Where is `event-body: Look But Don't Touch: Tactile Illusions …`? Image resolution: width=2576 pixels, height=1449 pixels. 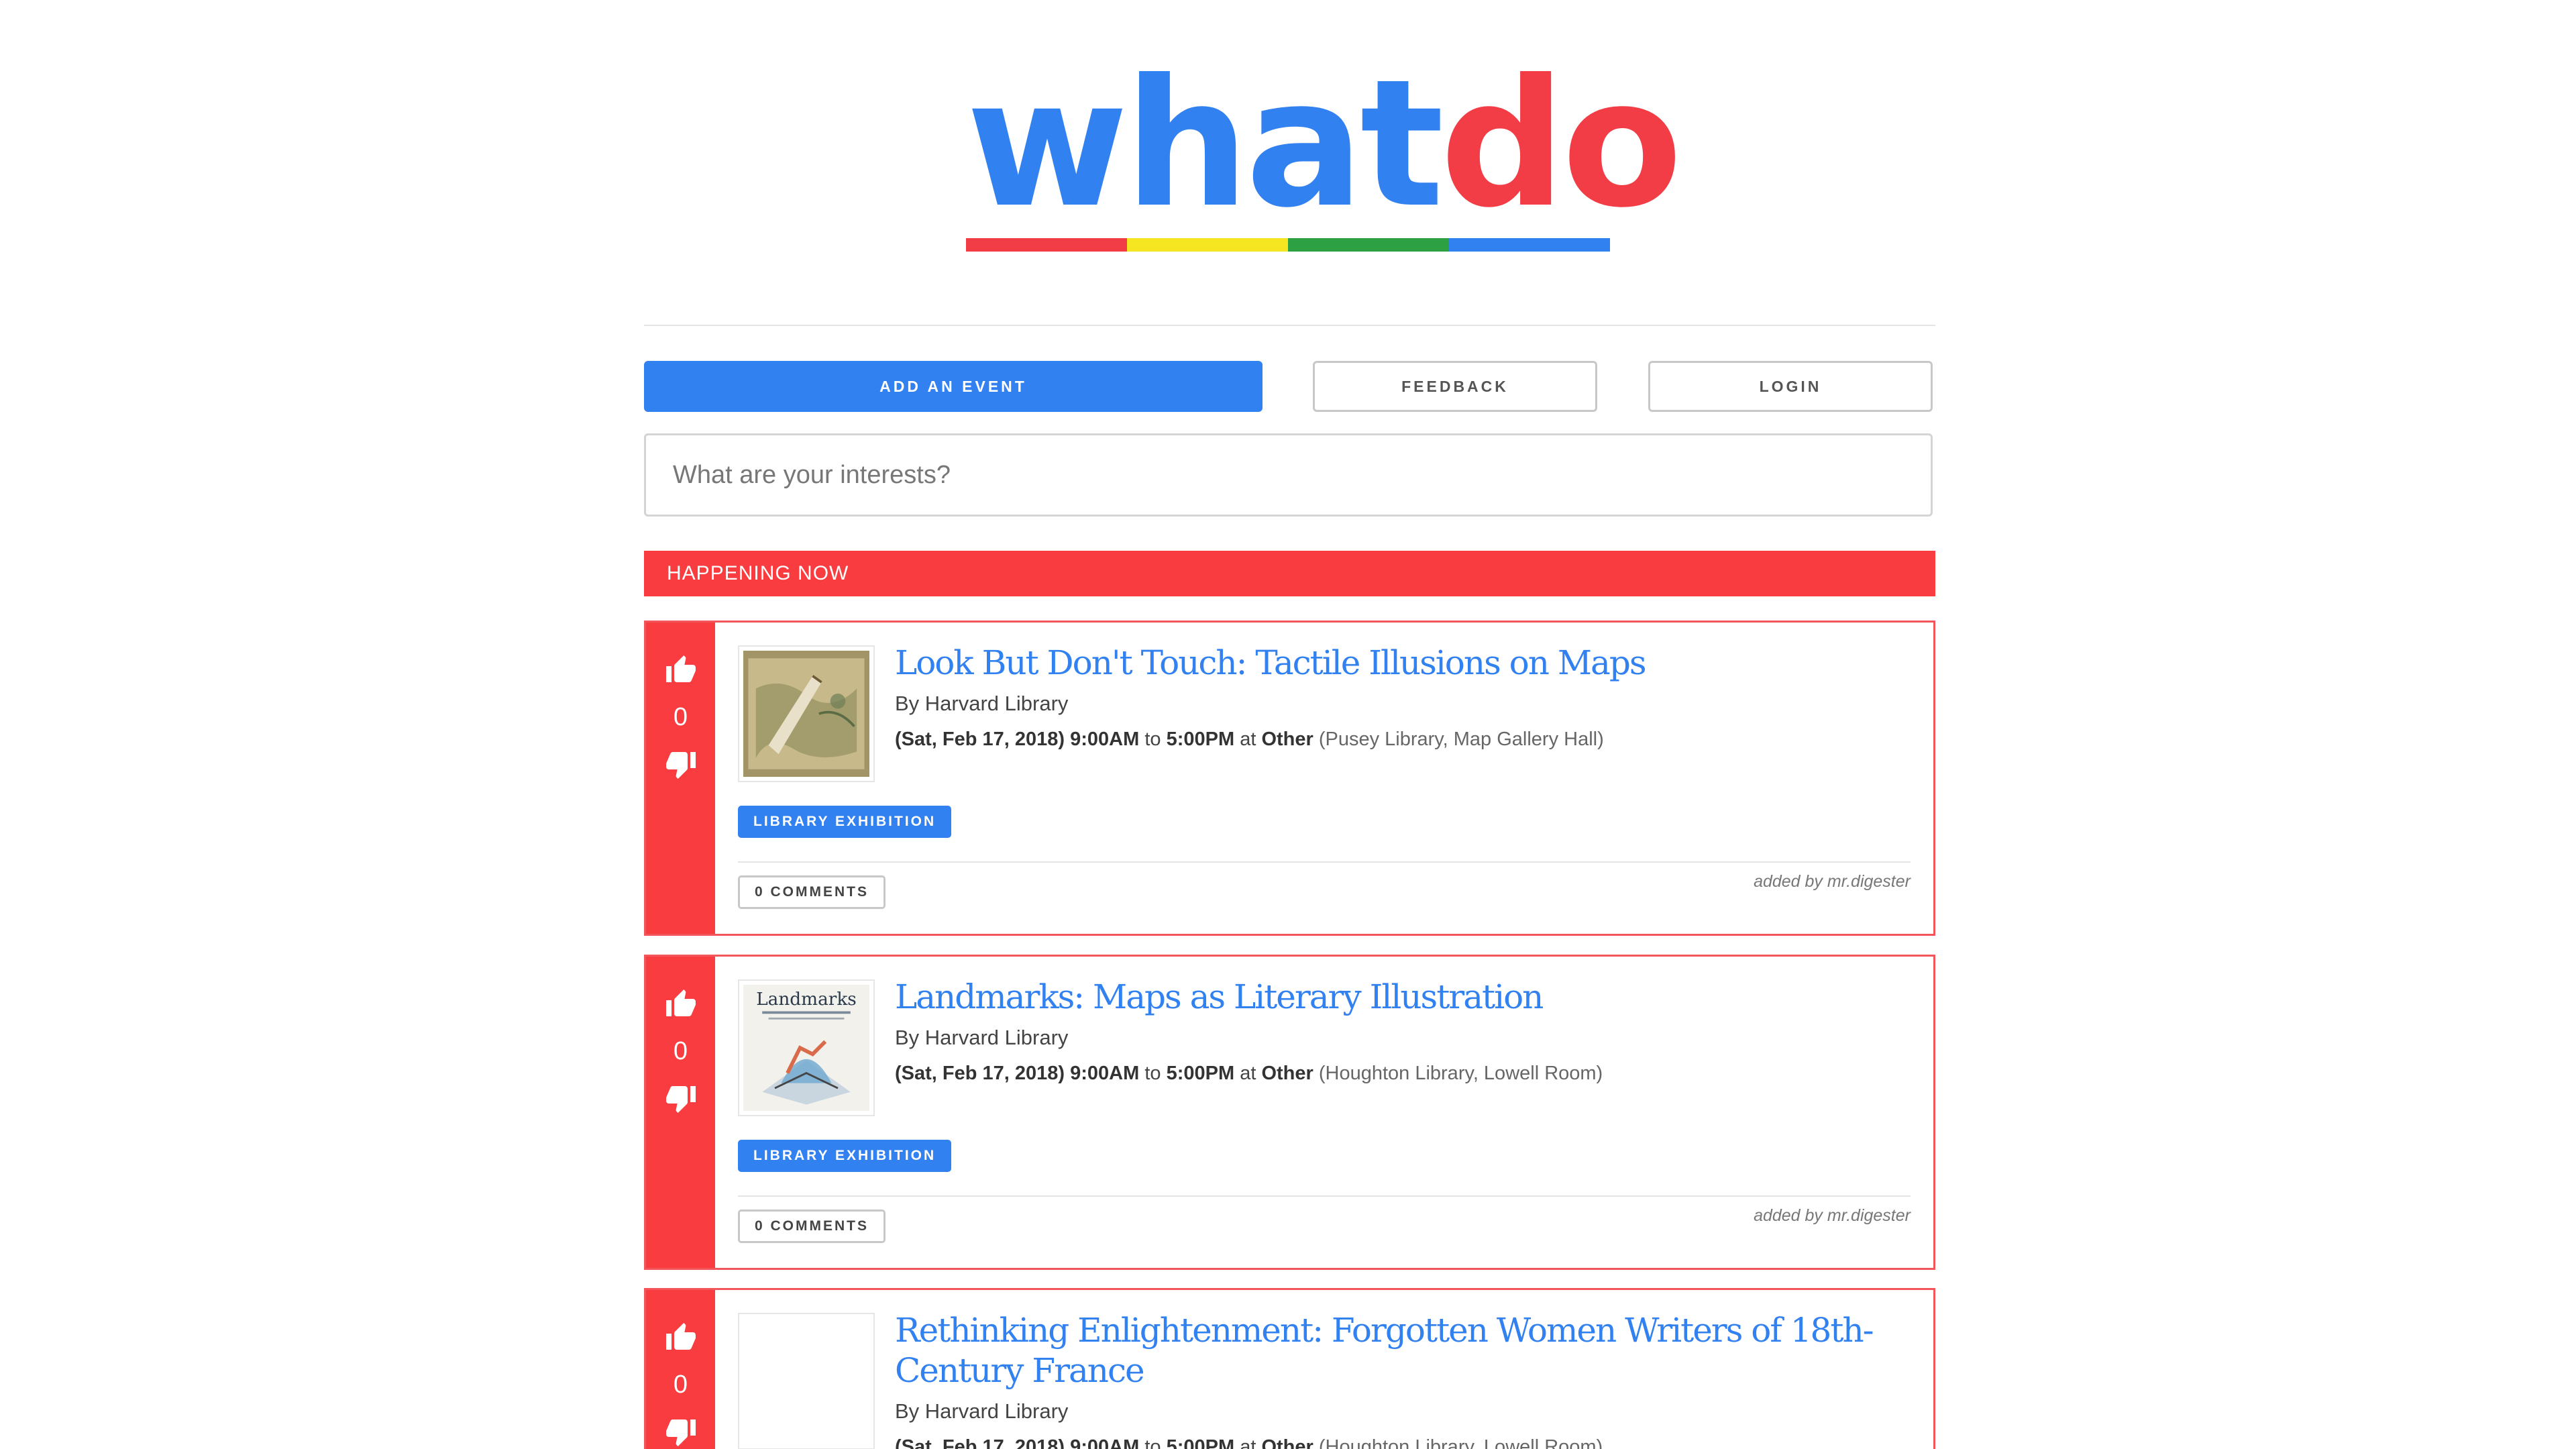
event-body: Look But Don't Touch: Tactile Illusions … is located at coordinates (1324, 778).